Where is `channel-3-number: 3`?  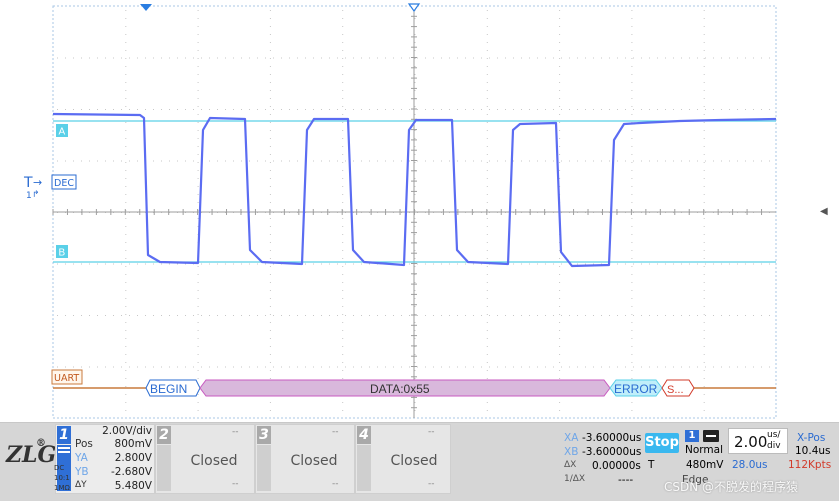
channel-3-number: 3 is located at coordinates (264, 435).